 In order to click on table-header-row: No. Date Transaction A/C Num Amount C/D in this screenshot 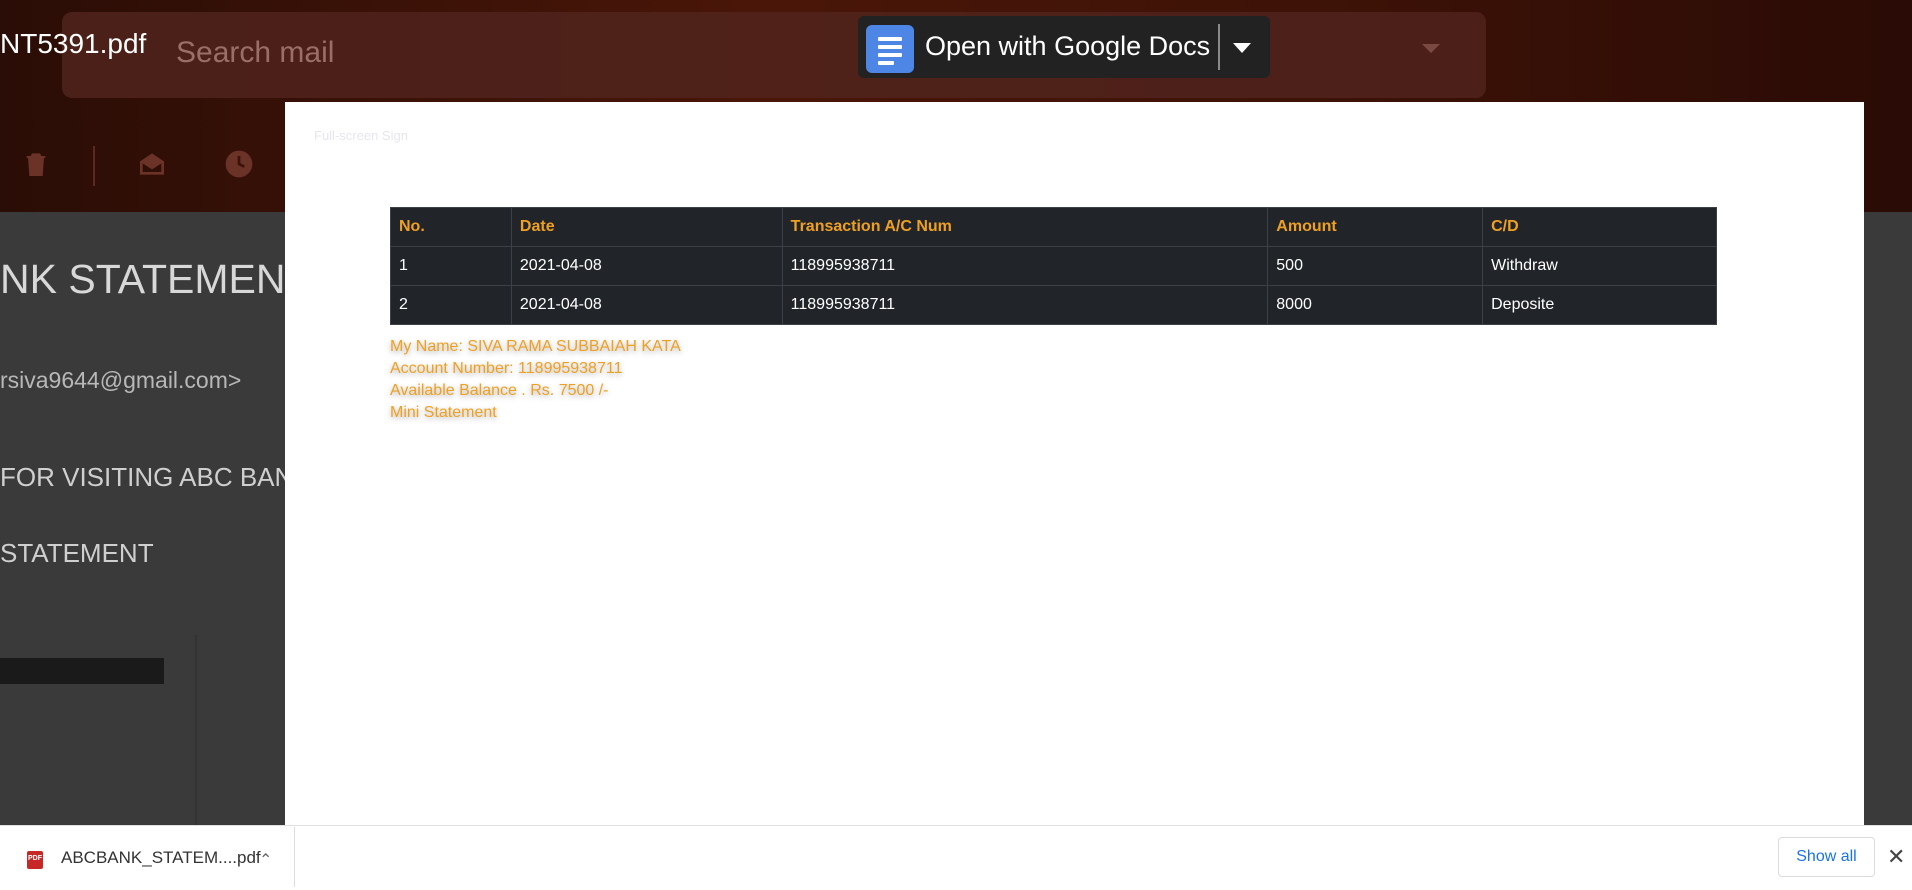, I will do `click(1053, 227)`.